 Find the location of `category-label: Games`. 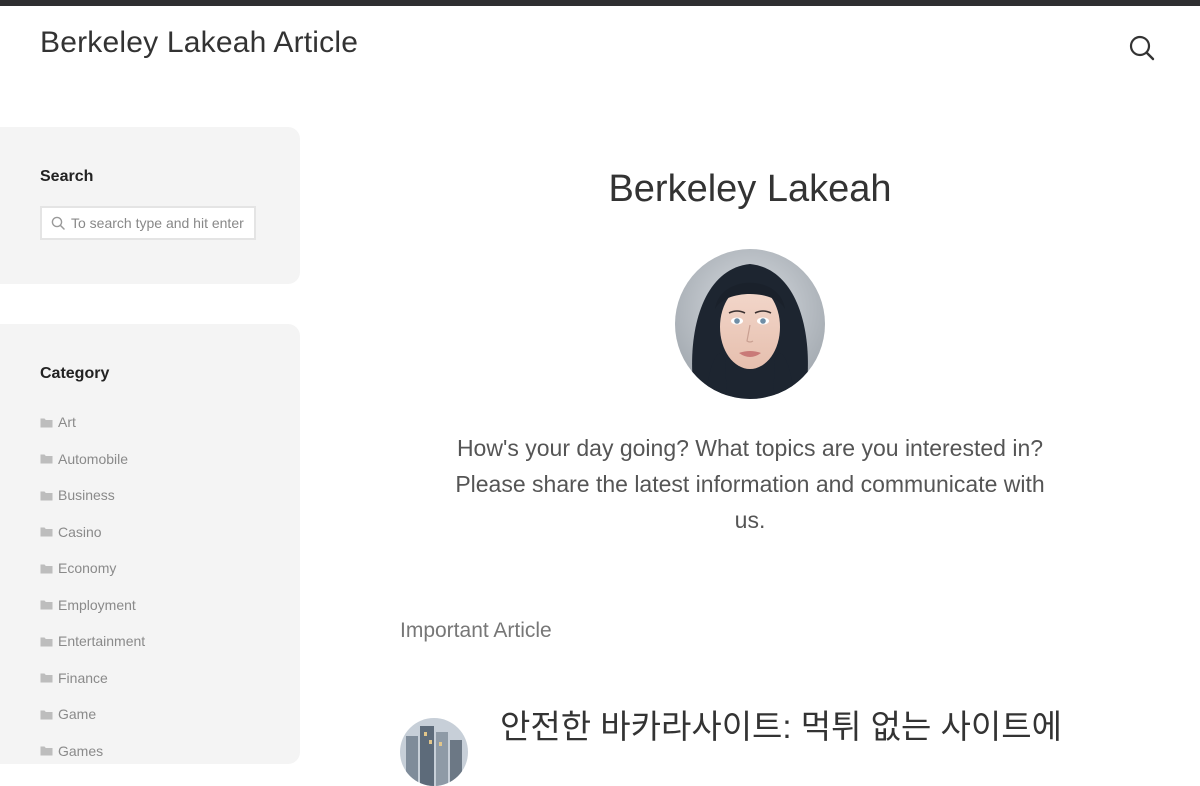

category-label: Games is located at coordinates (81, 750).